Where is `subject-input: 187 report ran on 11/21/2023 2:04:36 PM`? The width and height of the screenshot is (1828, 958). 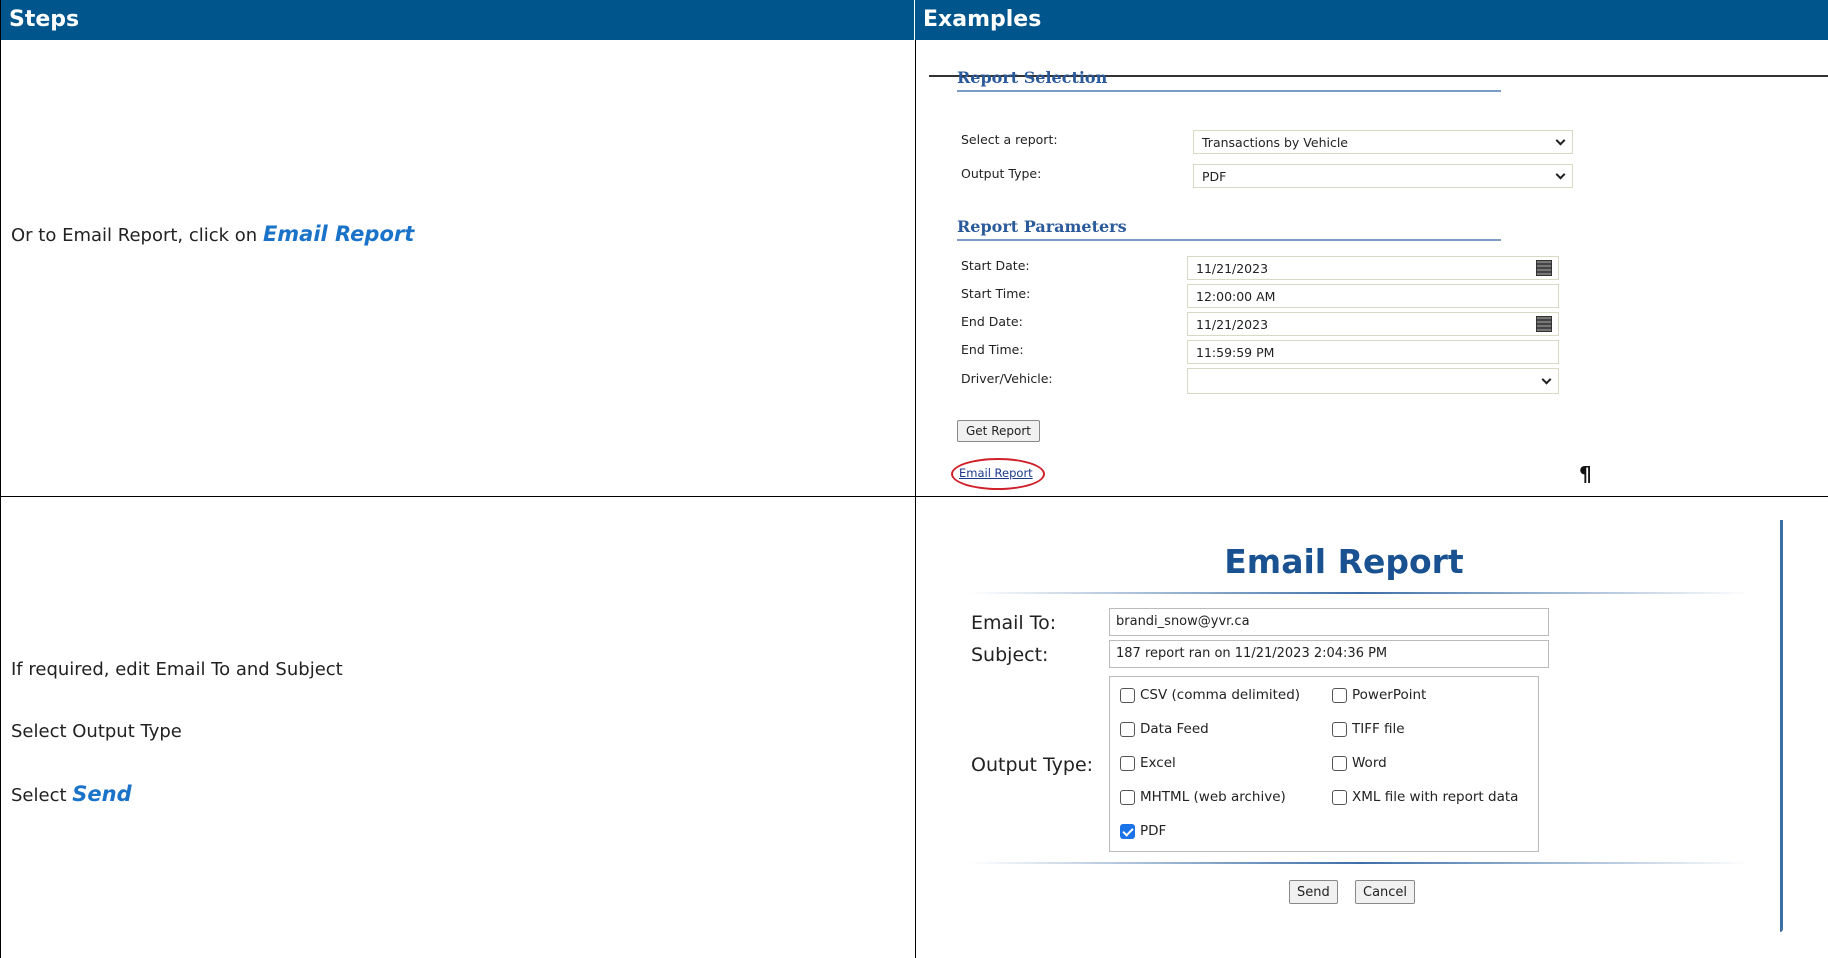 subject-input: 187 report ran on 11/21/2023 2:04:36 PM is located at coordinates (1329, 654).